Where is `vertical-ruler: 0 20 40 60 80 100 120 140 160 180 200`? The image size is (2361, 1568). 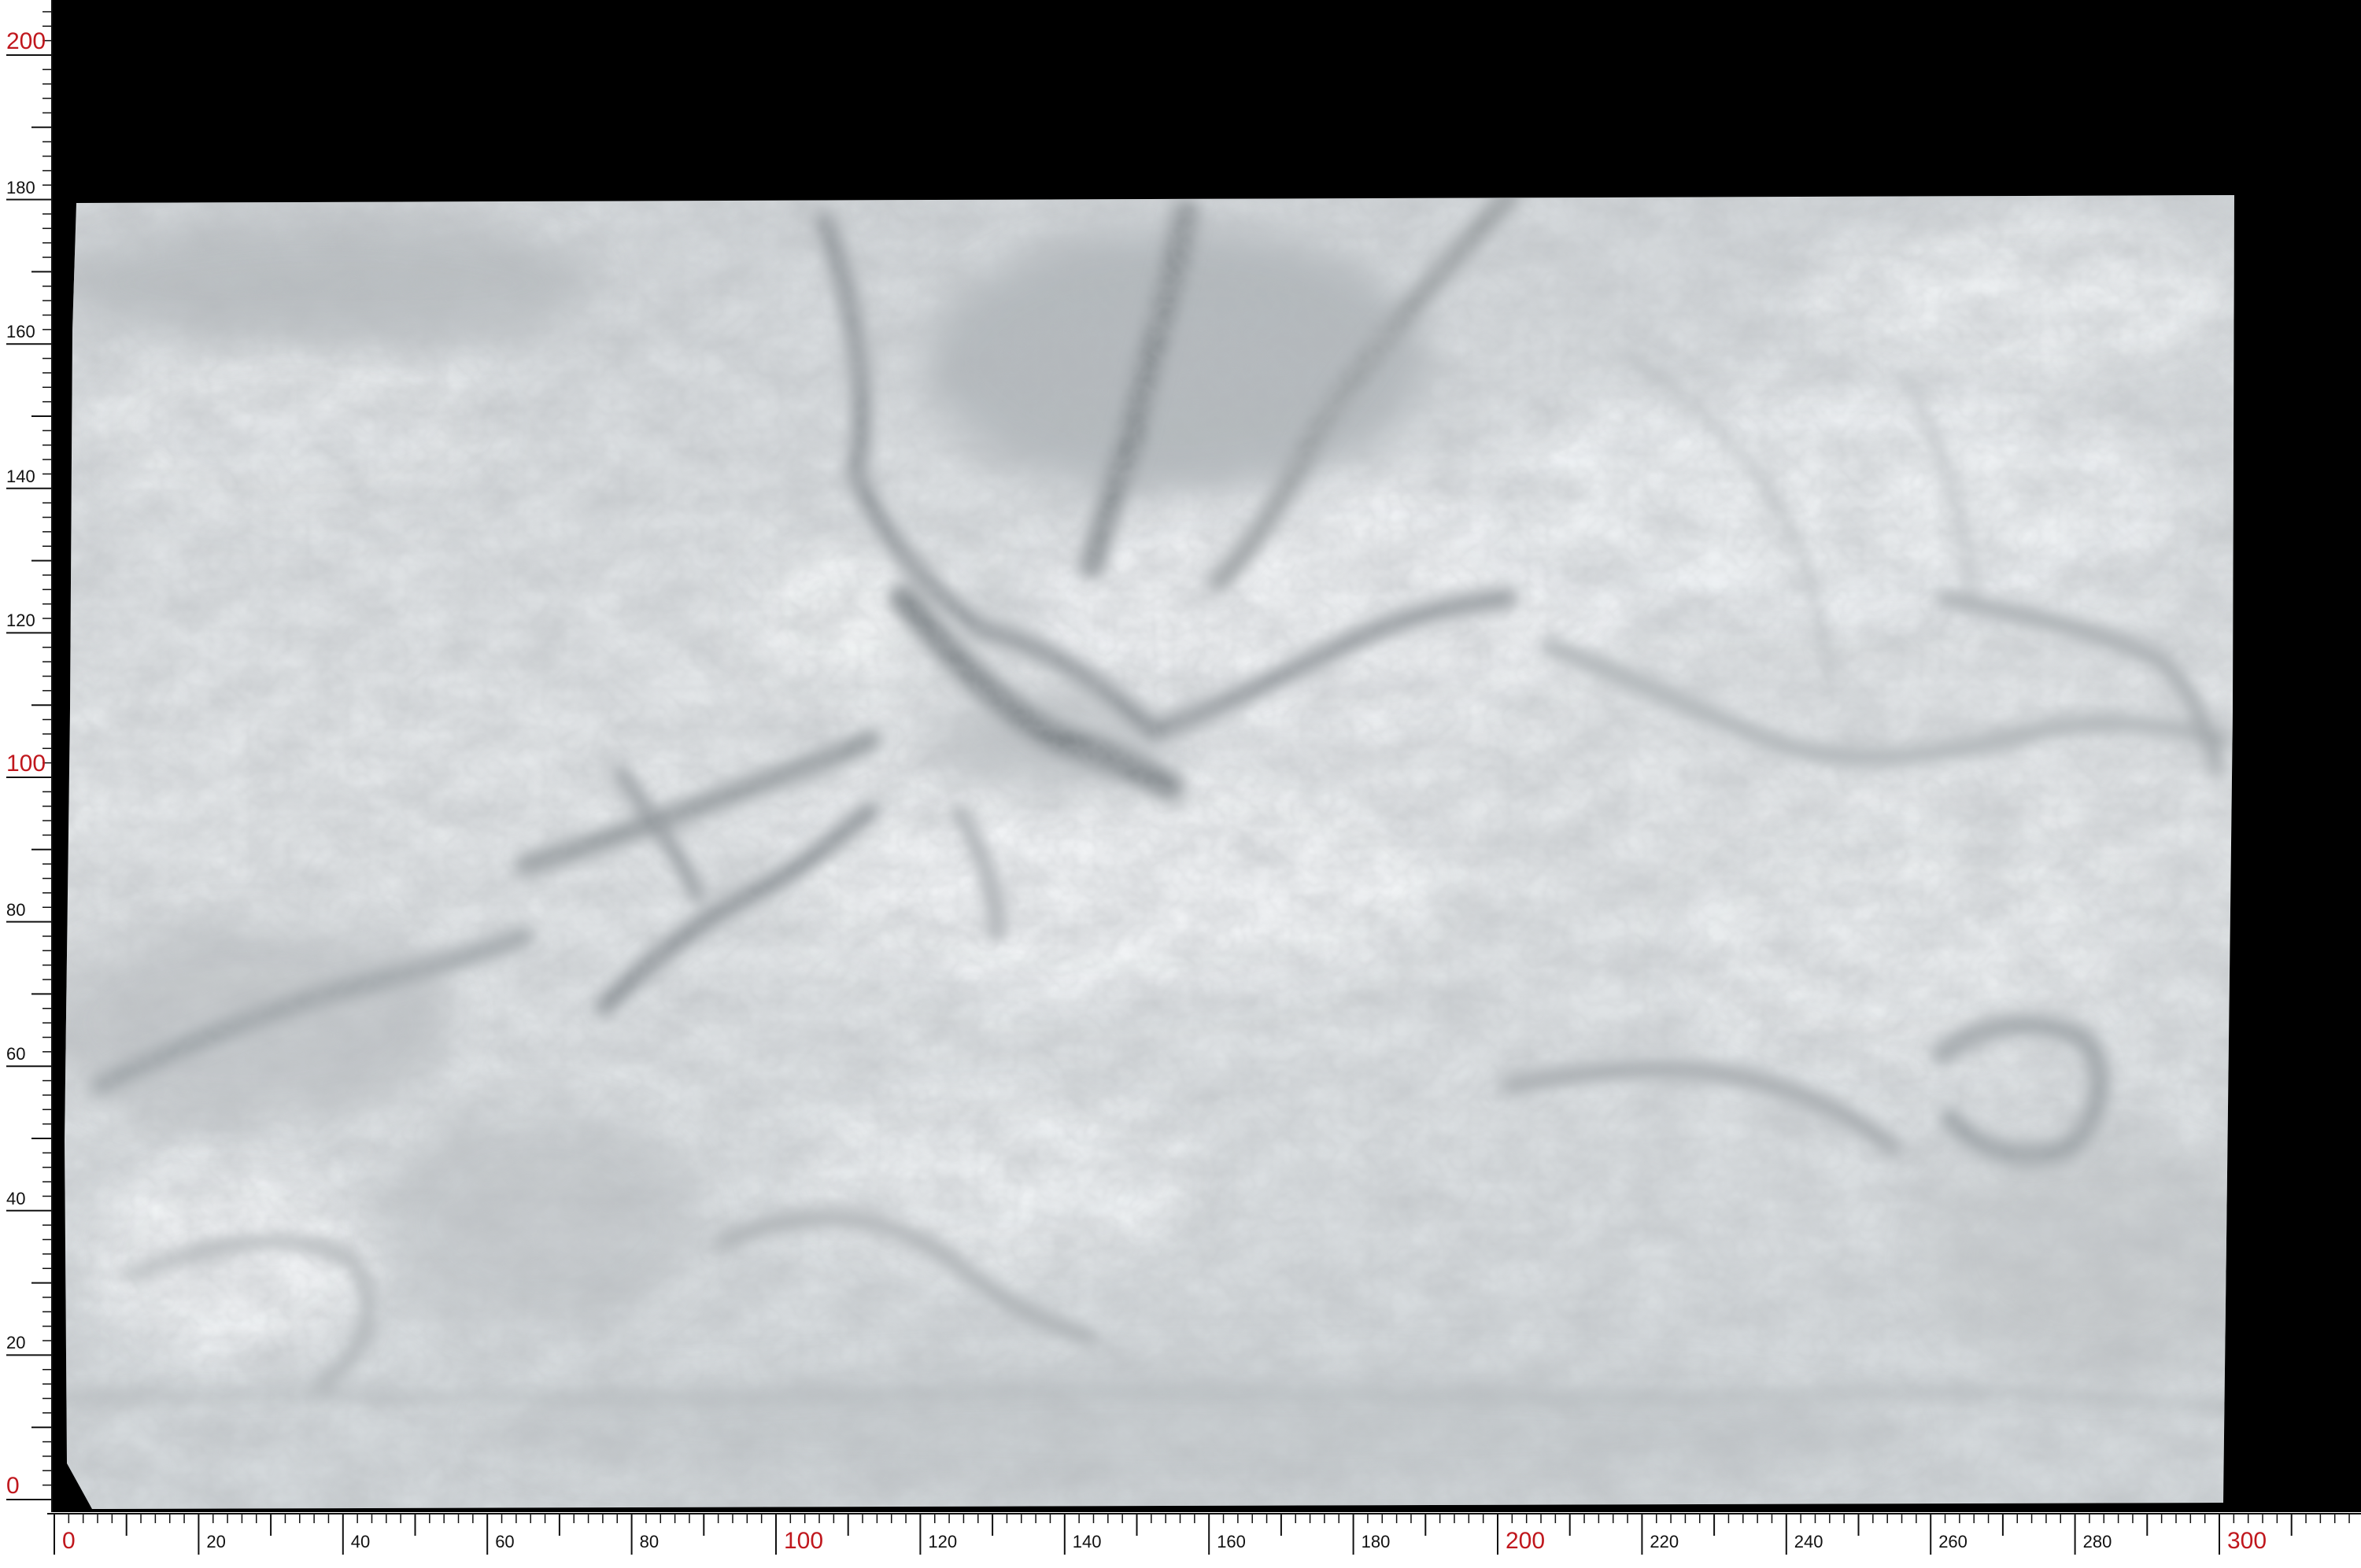
vertical-ruler: 0 20 40 60 80 100 120 140 160 180 200 is located at coordinates (26, 756).